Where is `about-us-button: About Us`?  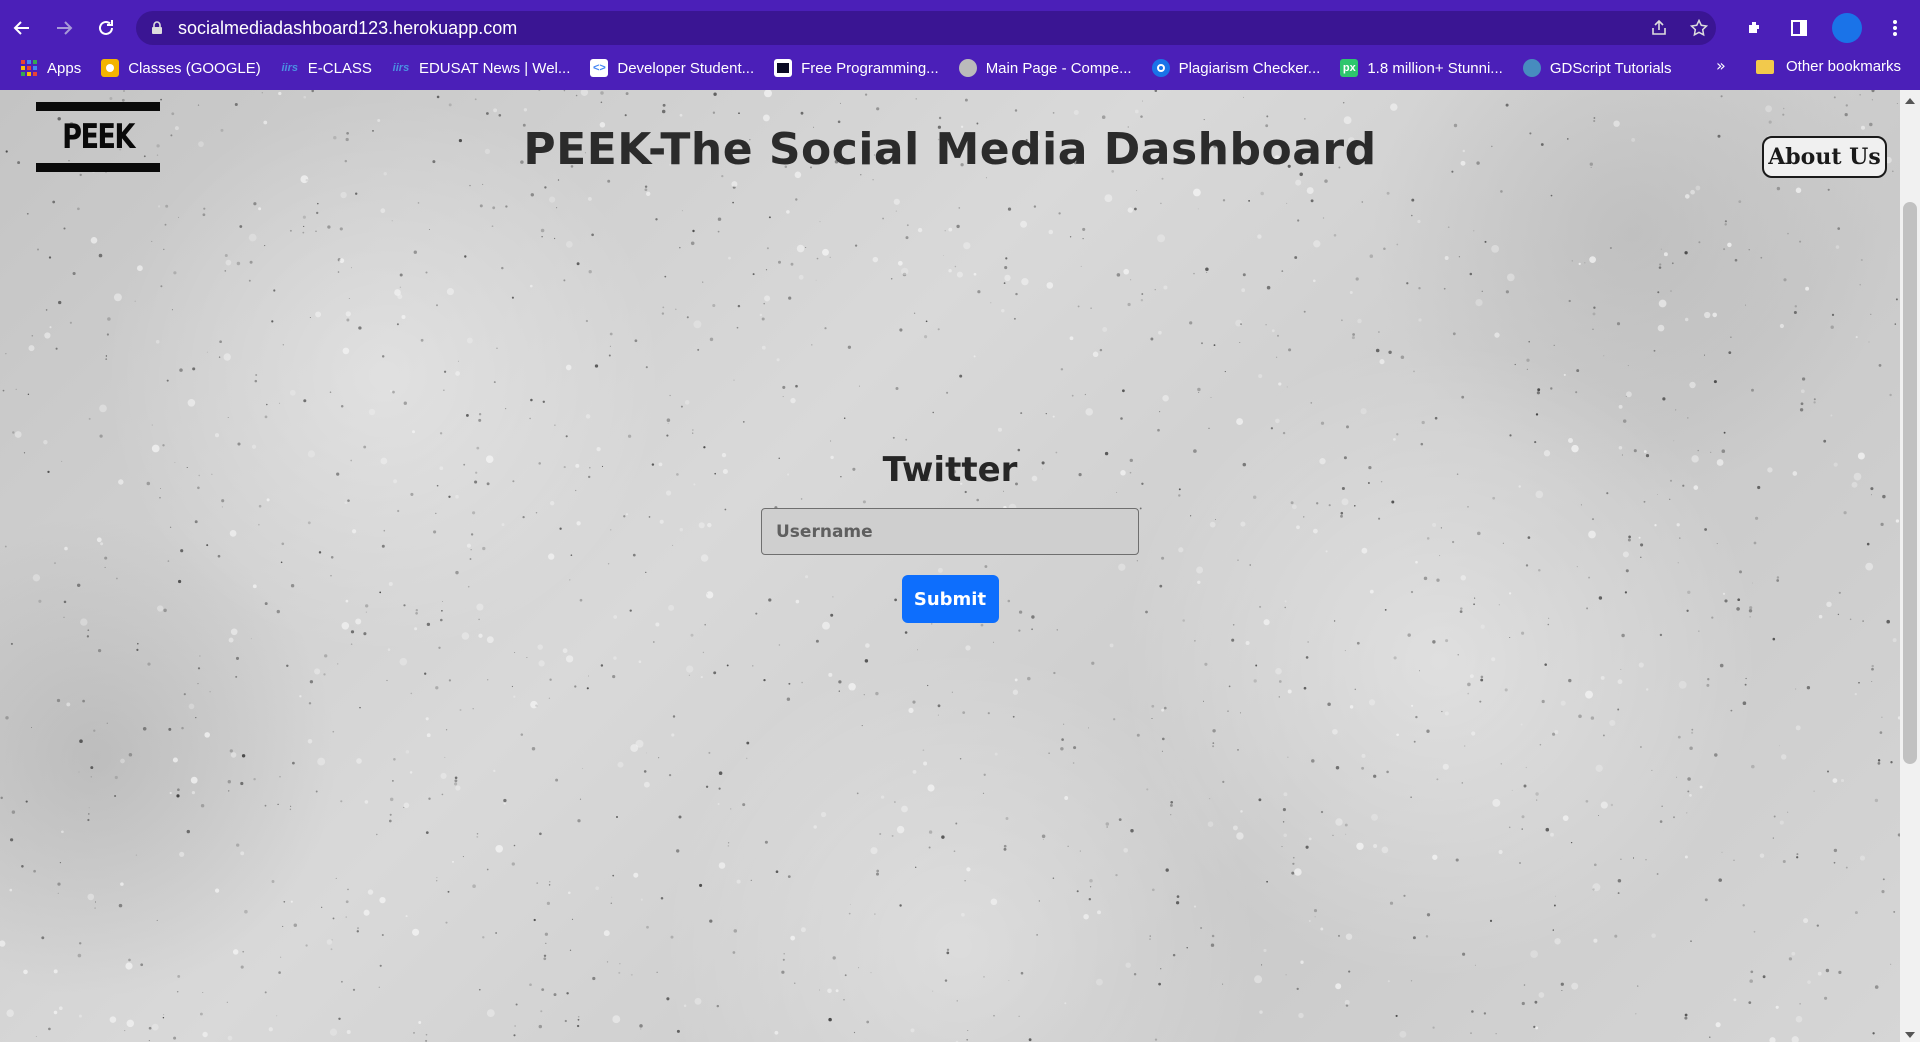
about-us-button: About Us is located at coordinates (1824, 157).